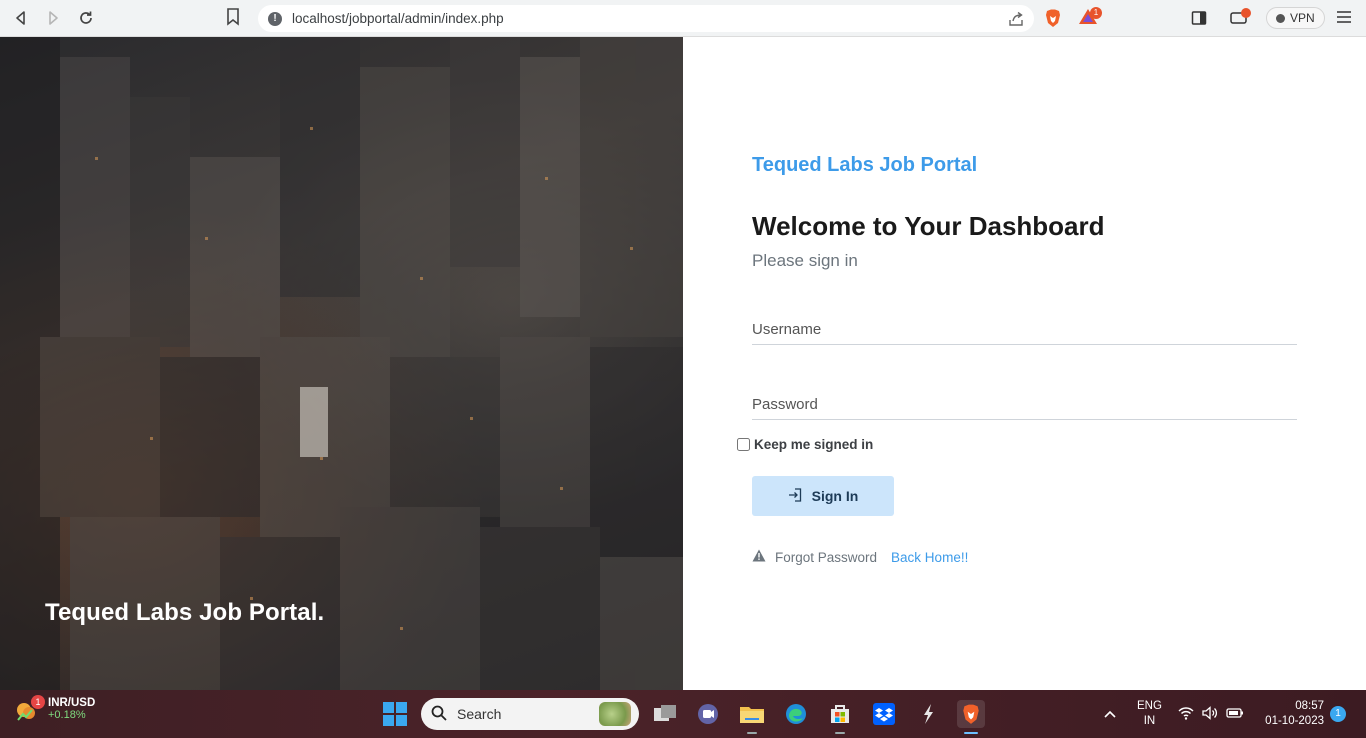 The height and width of the screenshot is (738, 1366). Describe the element at coordinates (72, 703) in the screenshot. I see `widget-title: INR/USD` at that location.